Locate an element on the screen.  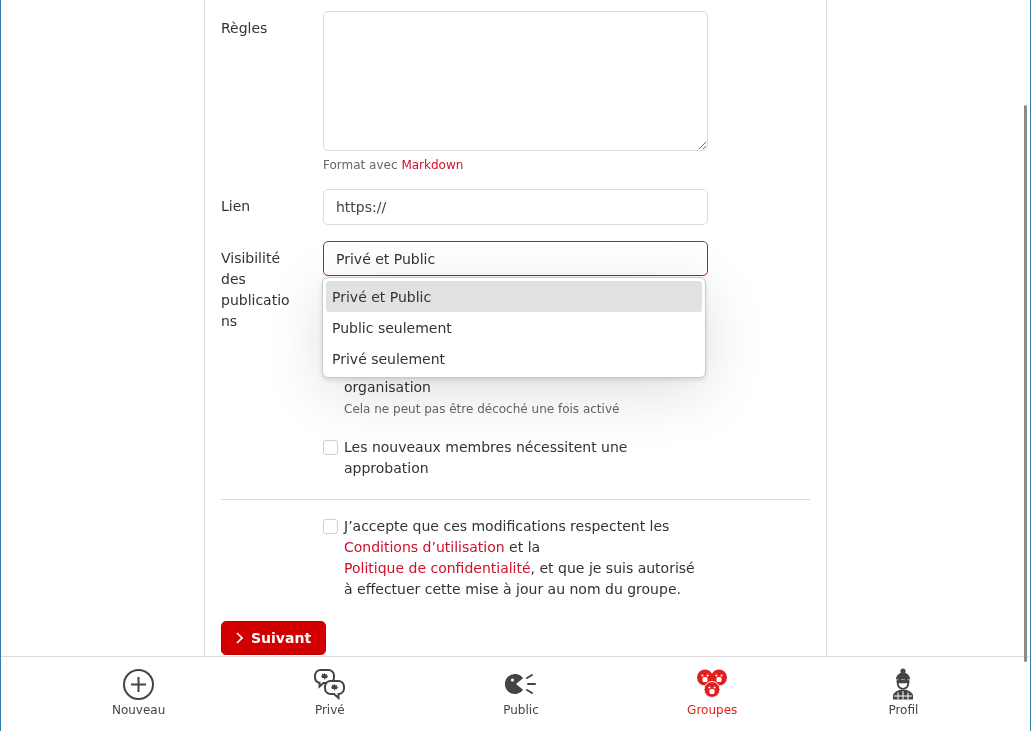
field-label: Lien is located at coordinates (236, 206).